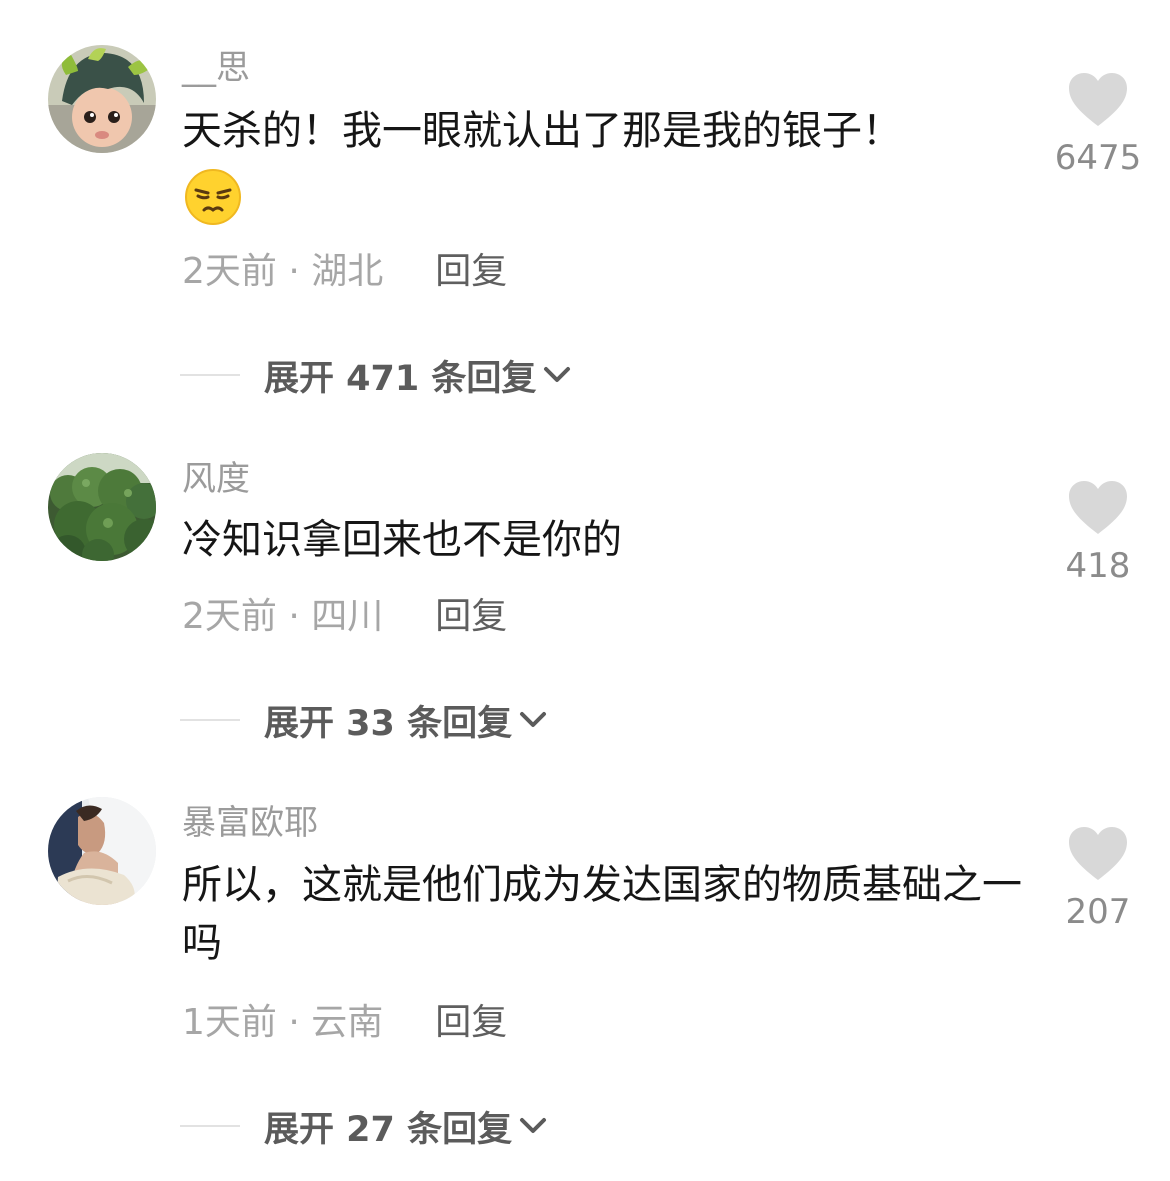 The width and height of the screenshot is (1170, 1181). Describe the element at coordinates (283, 1022) in the screenshot. I see `time-location: 1天前 · 云南` at that location.